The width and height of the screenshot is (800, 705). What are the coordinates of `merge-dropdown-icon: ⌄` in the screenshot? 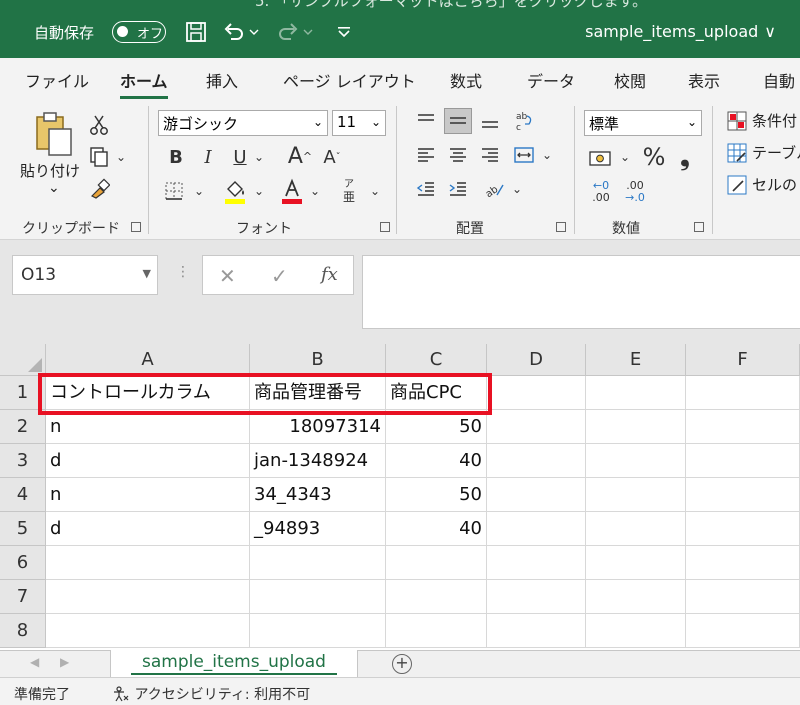 It's located at (547, 155).